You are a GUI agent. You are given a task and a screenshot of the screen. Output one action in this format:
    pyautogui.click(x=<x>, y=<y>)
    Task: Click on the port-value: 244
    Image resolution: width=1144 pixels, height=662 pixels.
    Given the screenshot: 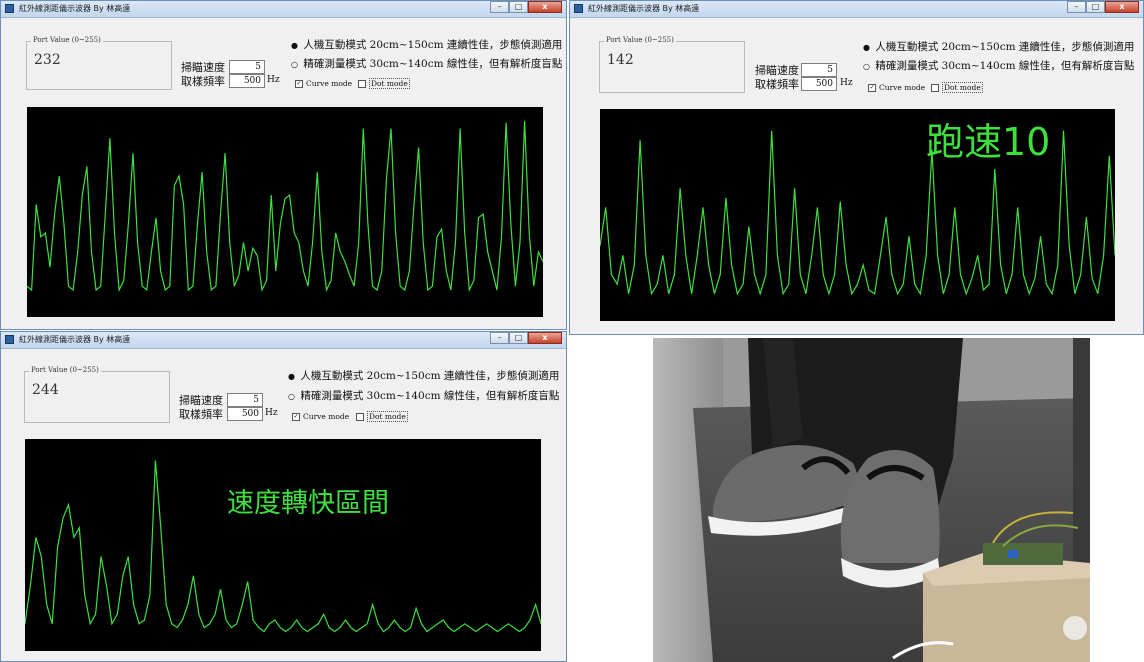 What is the action you would take?
    pyautogui.click(x=45, y=390)
    